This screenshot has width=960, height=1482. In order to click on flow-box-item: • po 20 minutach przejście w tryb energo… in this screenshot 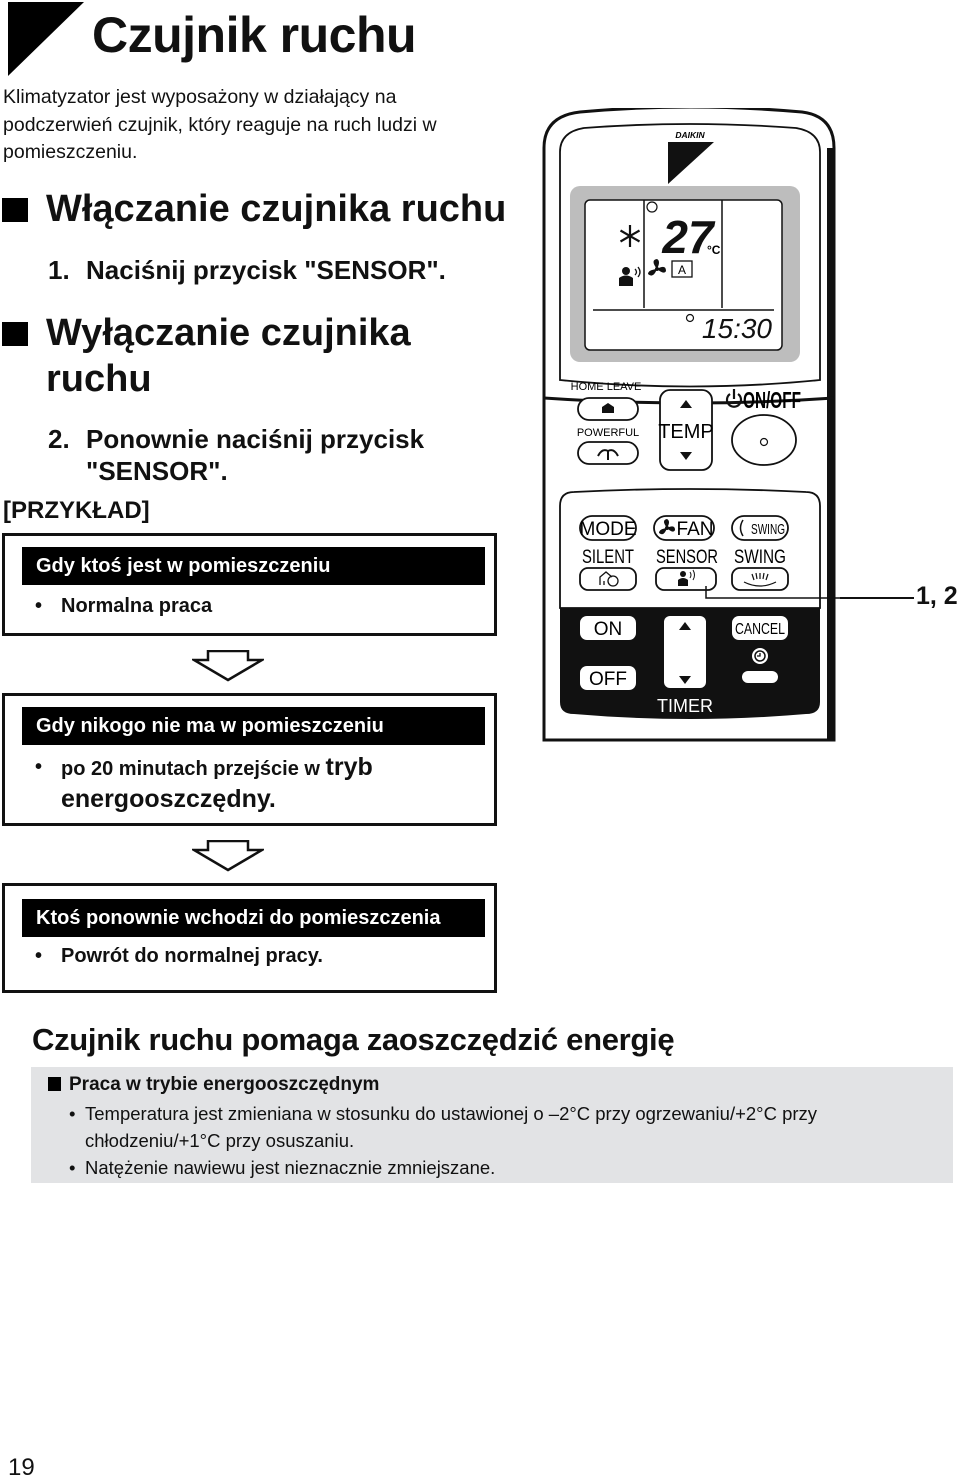, I will do `click(255, 784)`.